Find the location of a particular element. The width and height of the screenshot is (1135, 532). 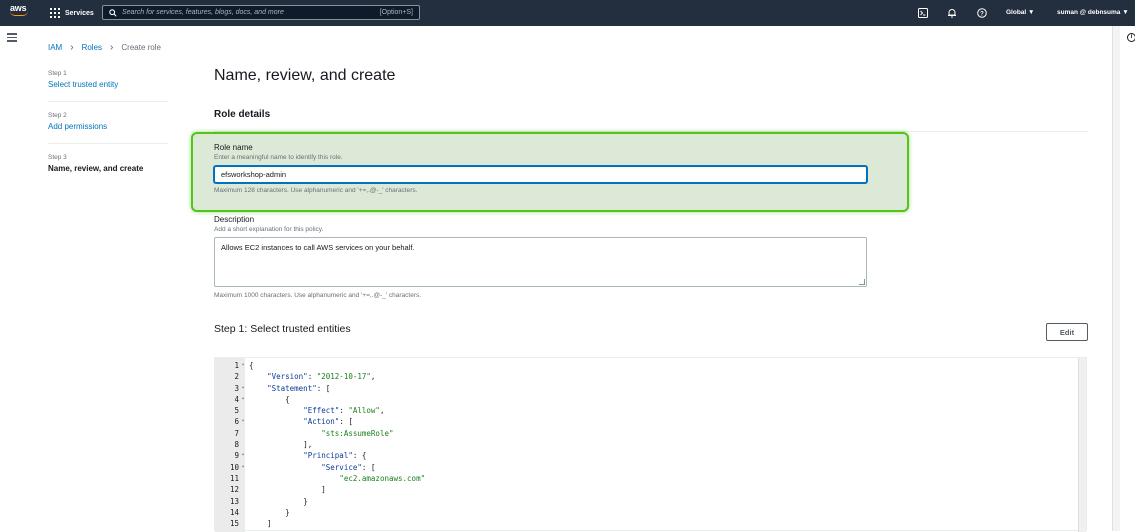

code-line: 11 "ec2.amazonaws.com" is located at coordinates (645, 478).